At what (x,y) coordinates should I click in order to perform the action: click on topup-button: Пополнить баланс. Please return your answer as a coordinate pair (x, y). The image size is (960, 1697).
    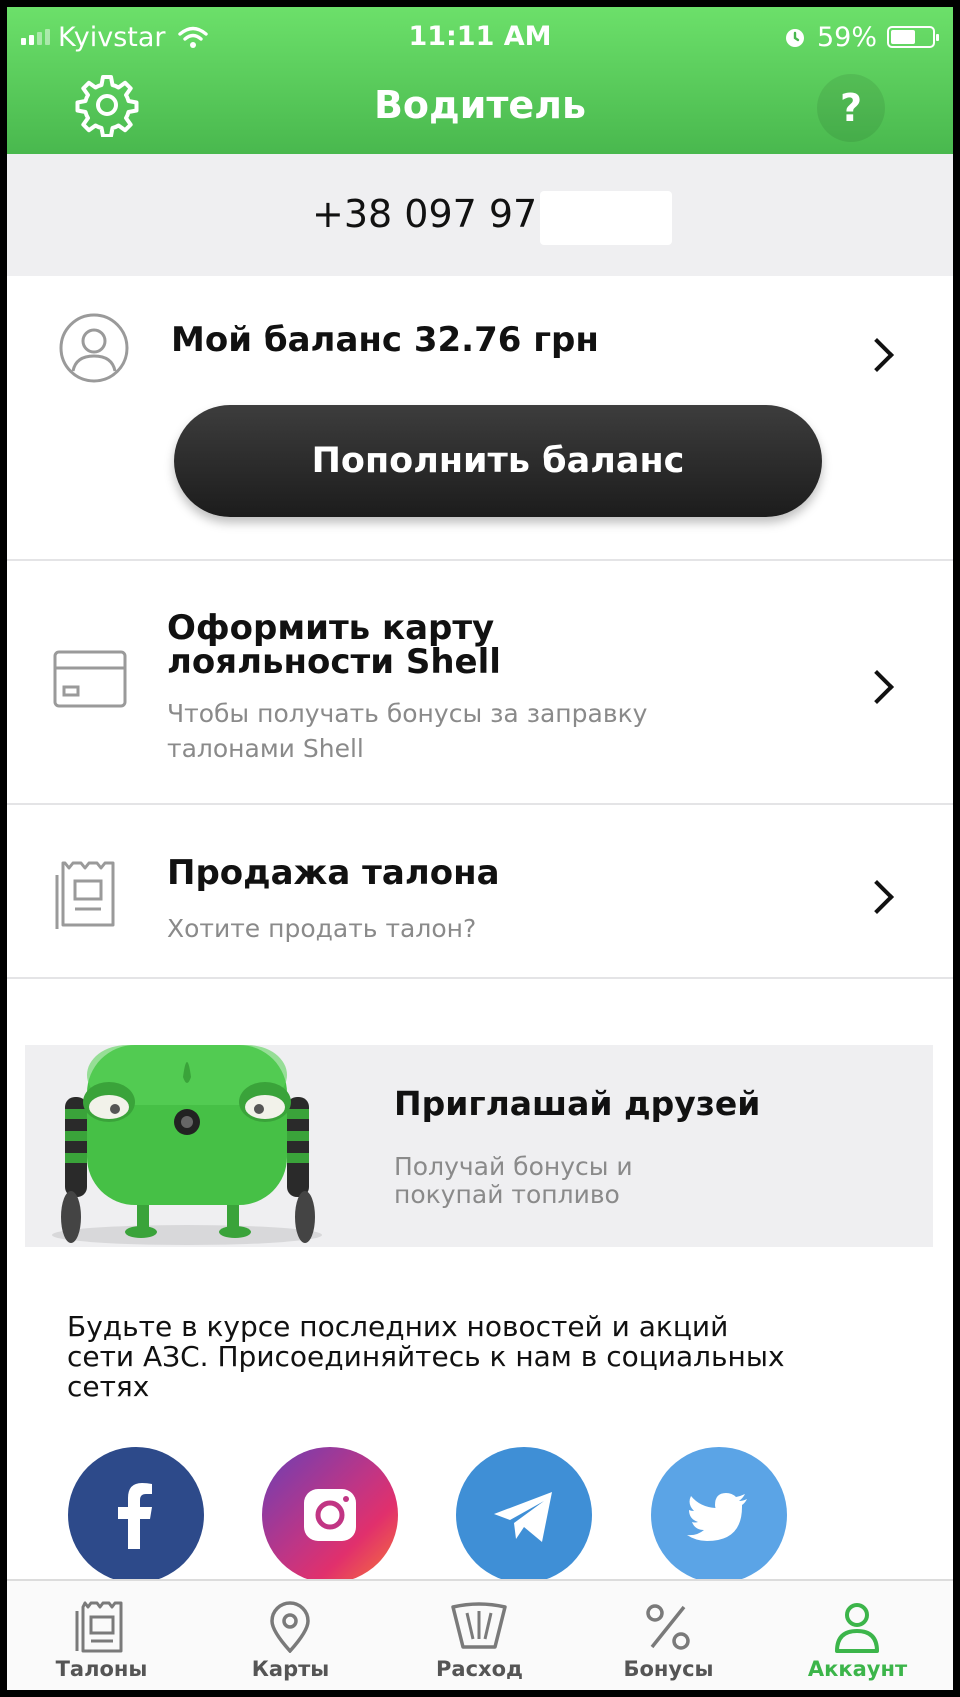
    Looking at the image, I should click on (498, 461).